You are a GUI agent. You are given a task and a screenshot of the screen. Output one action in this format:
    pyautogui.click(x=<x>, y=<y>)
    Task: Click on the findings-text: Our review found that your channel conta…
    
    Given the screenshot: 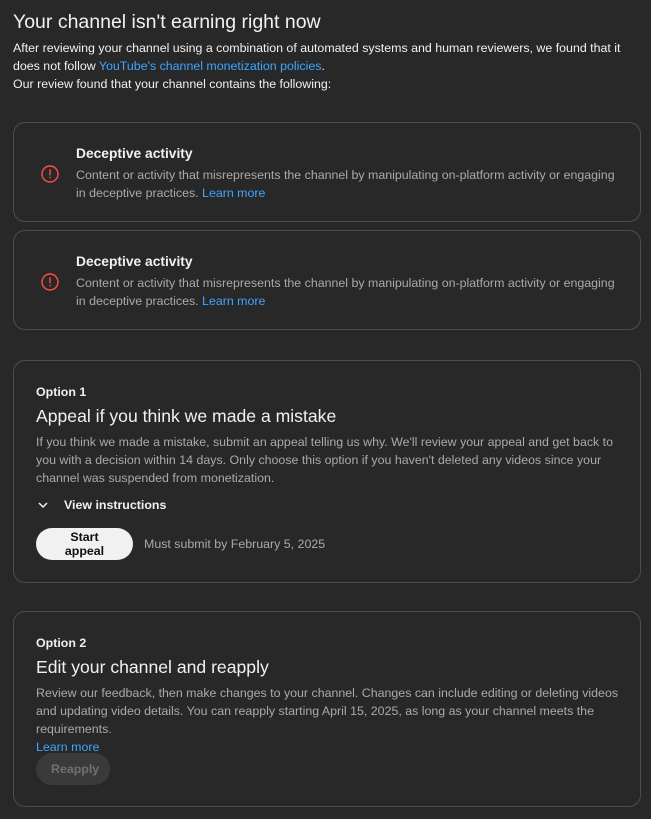 What is the action you would take?
    pyautogui.click(x=172, y=84)
    